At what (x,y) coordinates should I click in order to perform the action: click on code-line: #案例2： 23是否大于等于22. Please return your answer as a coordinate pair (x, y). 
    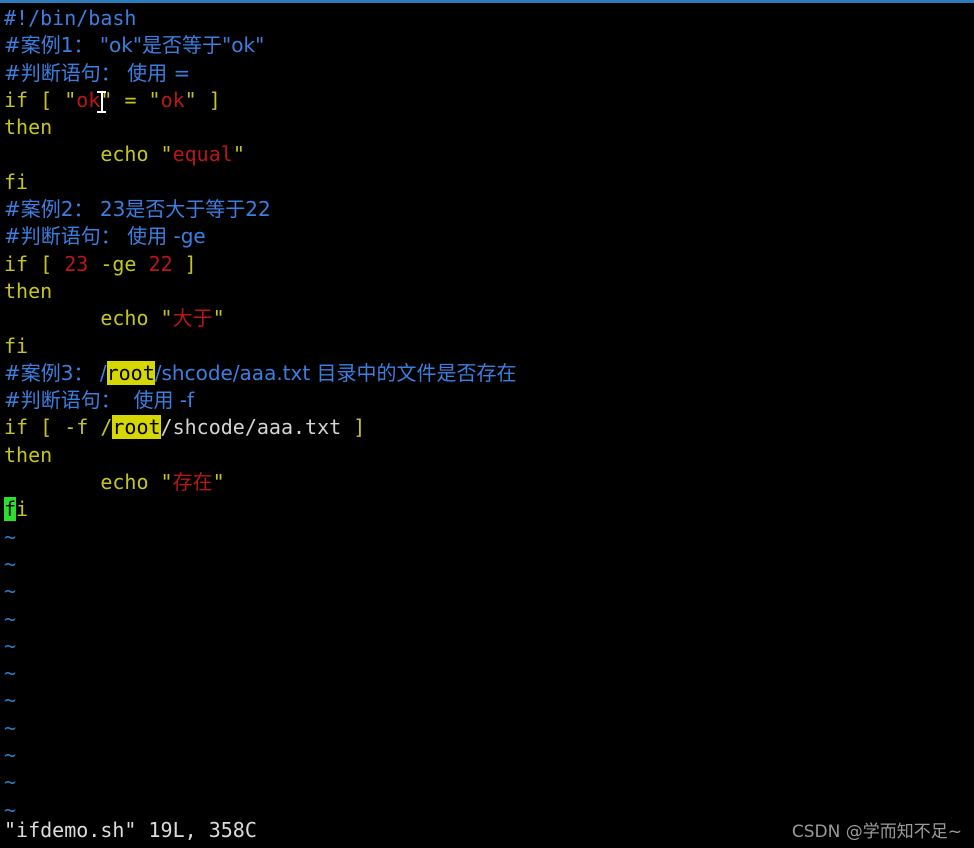
    Looking at the image, I should click on (487, 209).